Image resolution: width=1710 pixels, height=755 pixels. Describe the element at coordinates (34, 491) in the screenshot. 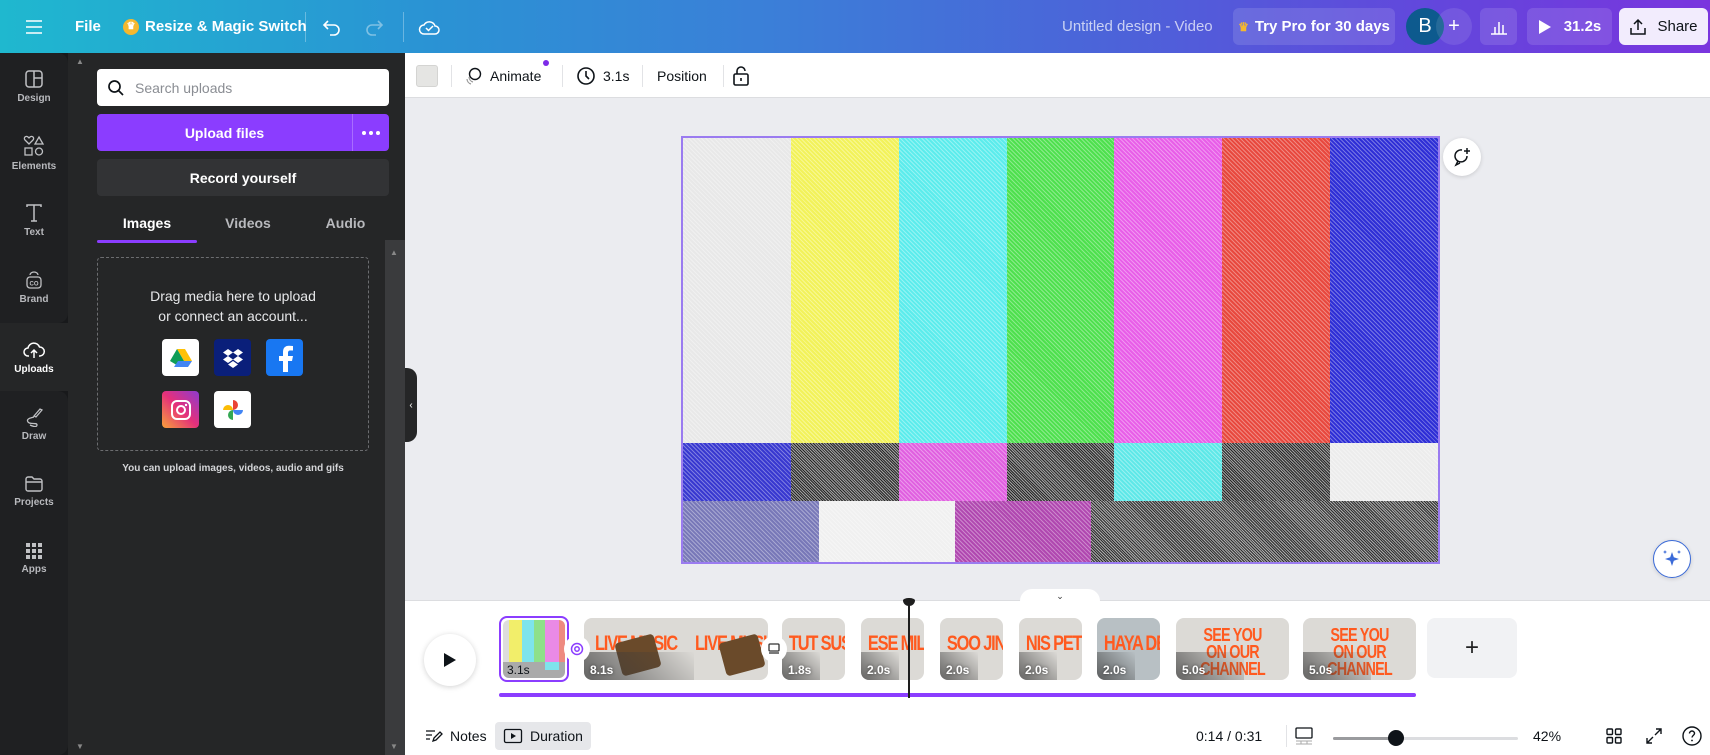

I see `rail-item-projects: Projects` at that location.